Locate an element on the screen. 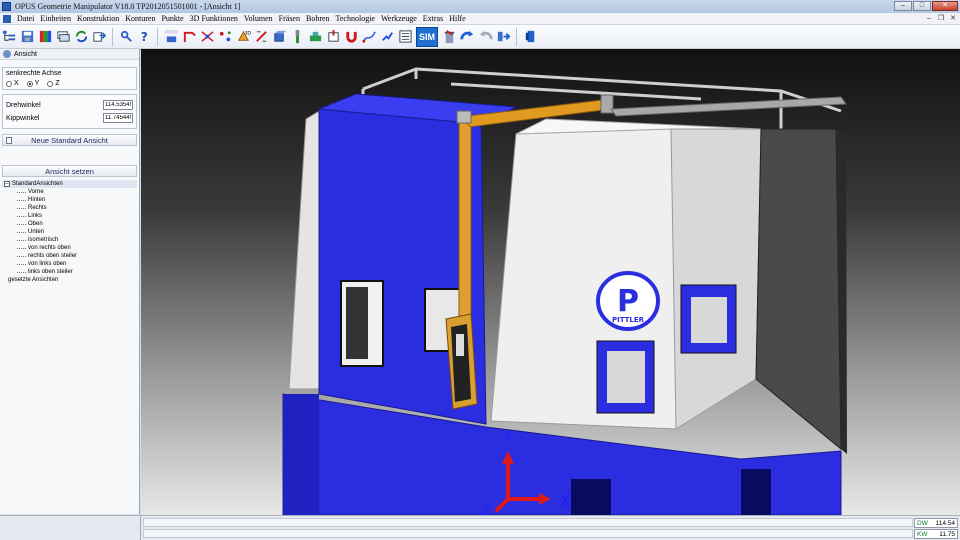  set-view-label: Ansicht setzen is located at coordinates (69, 171).